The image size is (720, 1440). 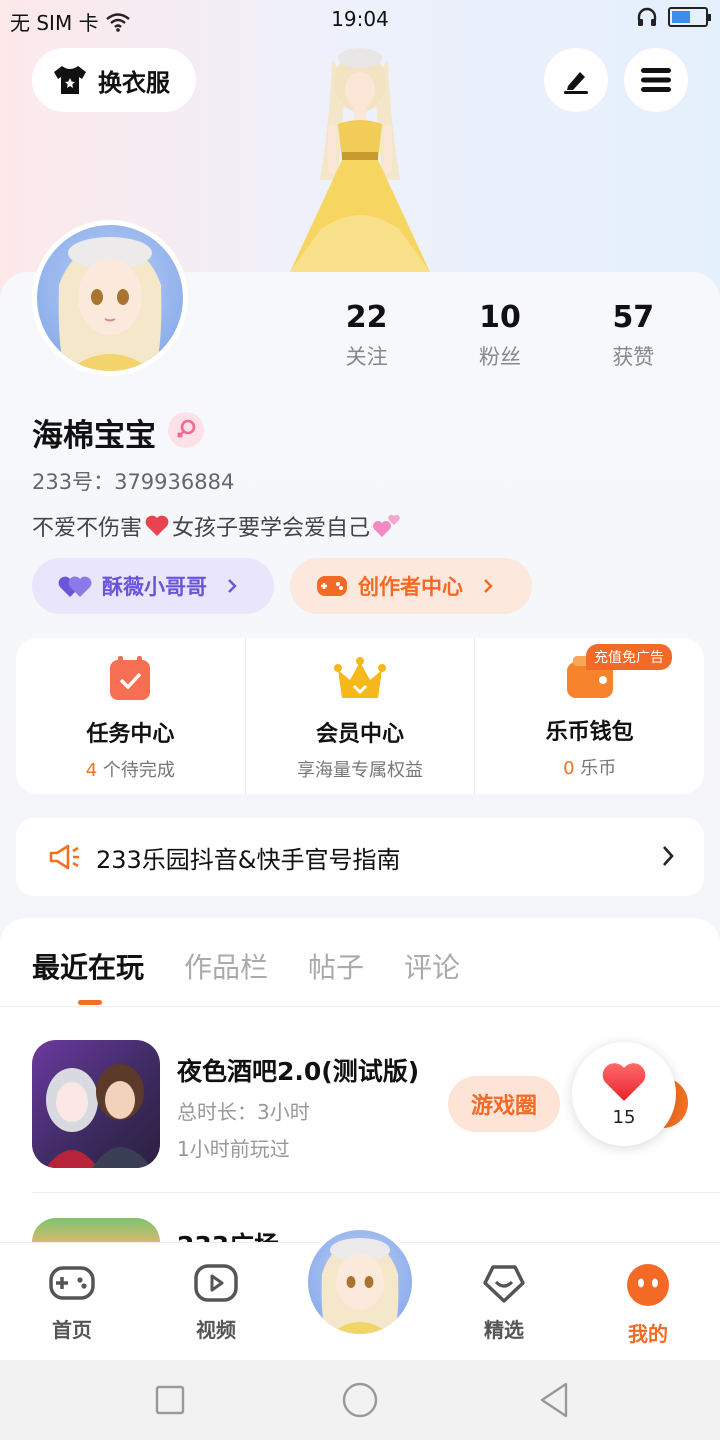 What do you see at coordinates (72, 1303) in the screenshot?
I see `nav-home: 首页` at bounding box center [72, 1303].